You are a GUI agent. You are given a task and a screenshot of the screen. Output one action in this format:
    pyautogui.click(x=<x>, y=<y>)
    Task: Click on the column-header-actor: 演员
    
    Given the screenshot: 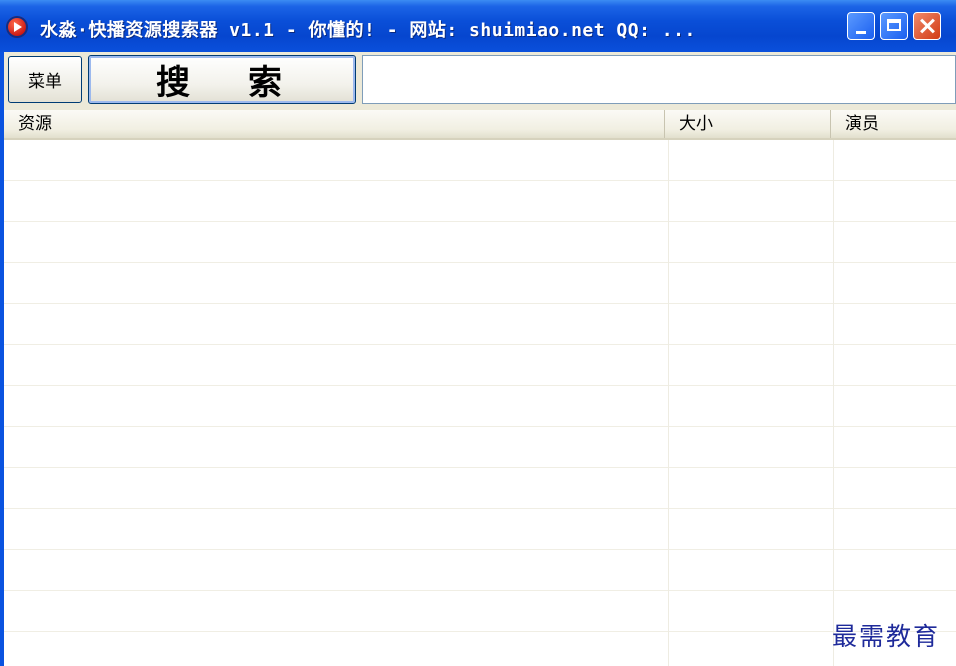 What is the action you would take?
    pyautogui.click(x=893, y=124)
    